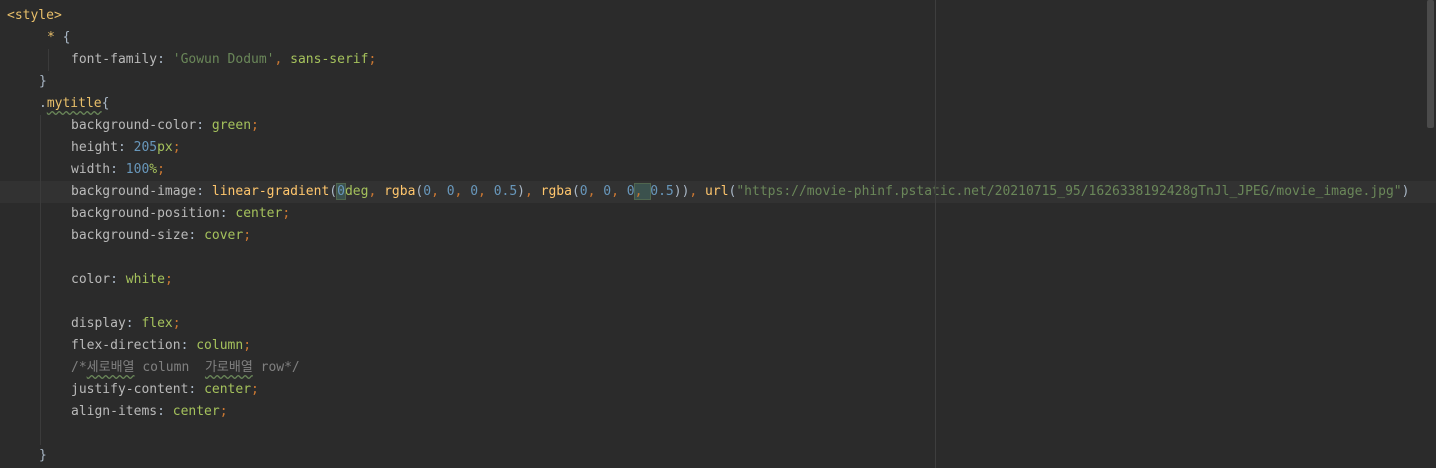 The image size is (1436, 468). I want to click on code-token: deg, so click(356, 191).